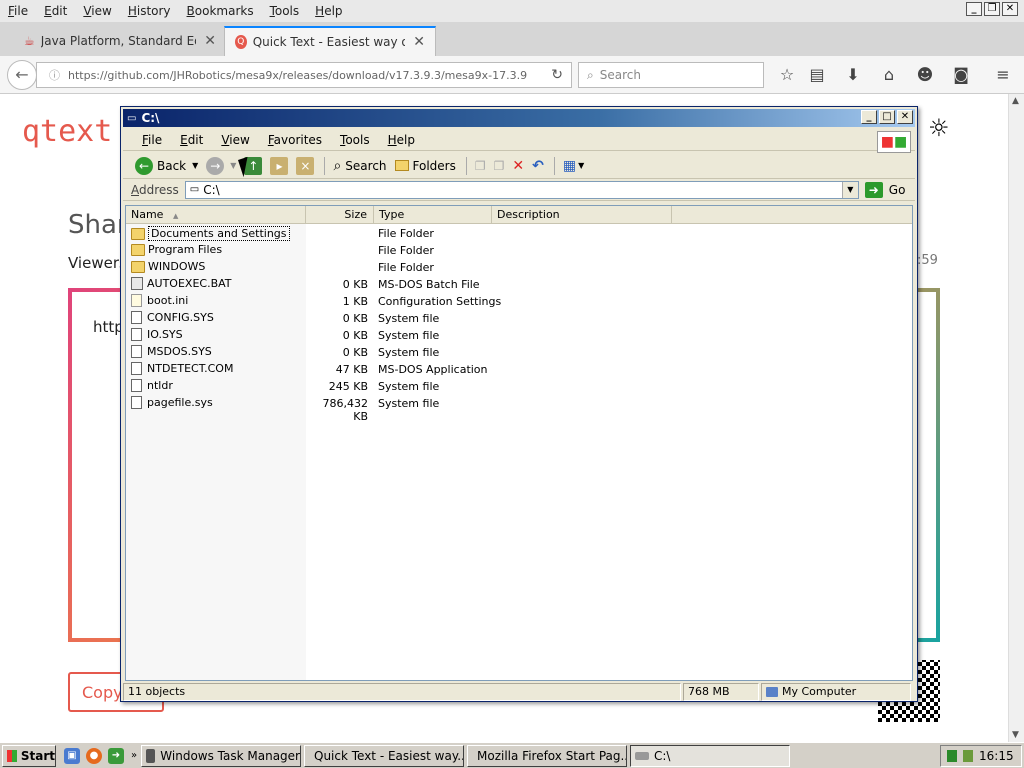 The height and width of the screenshot is (768, 1024). I want to click on table-row: WINDOWS File Folder, so click(519, 267).